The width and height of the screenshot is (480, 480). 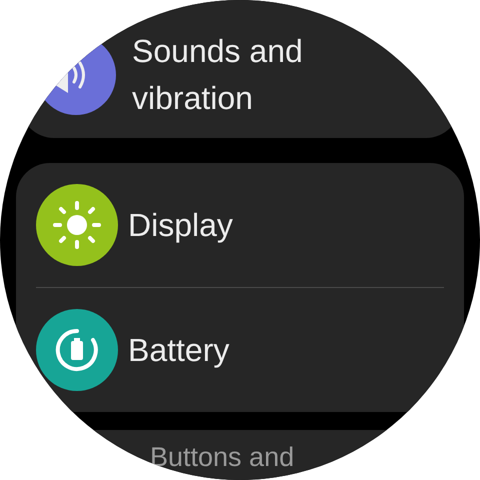 I want to click on setting-label: Display, so click(x=233, y=225).